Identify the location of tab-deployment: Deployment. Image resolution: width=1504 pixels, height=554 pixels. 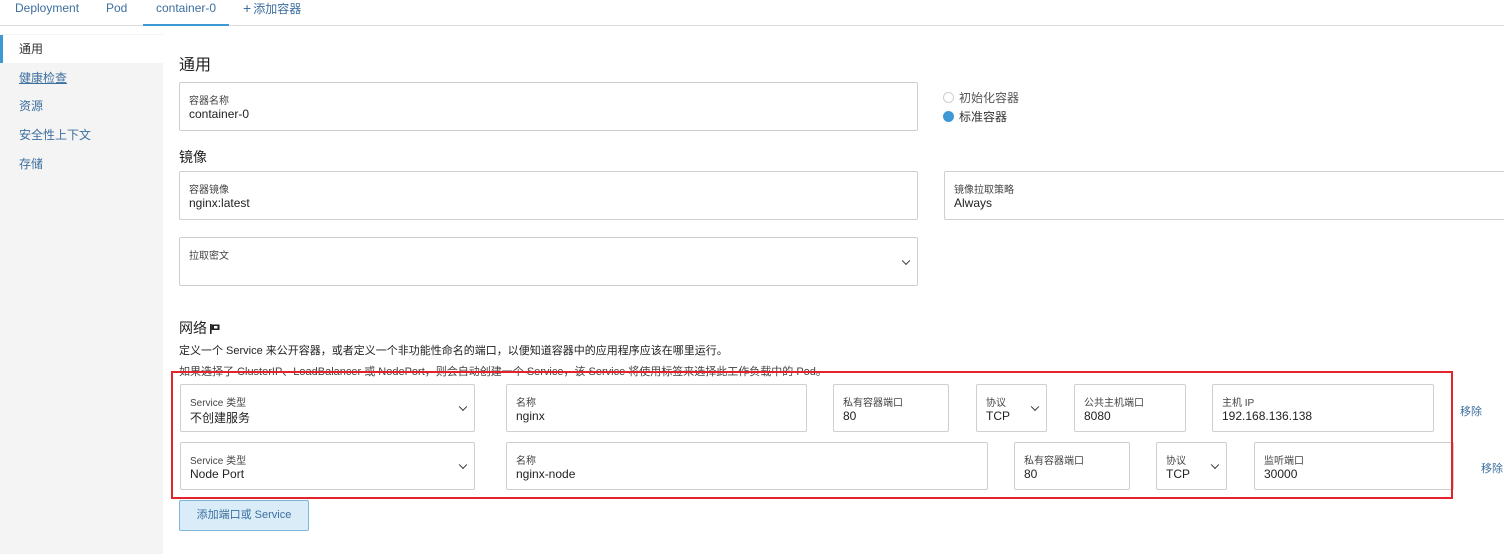
(47, 13).